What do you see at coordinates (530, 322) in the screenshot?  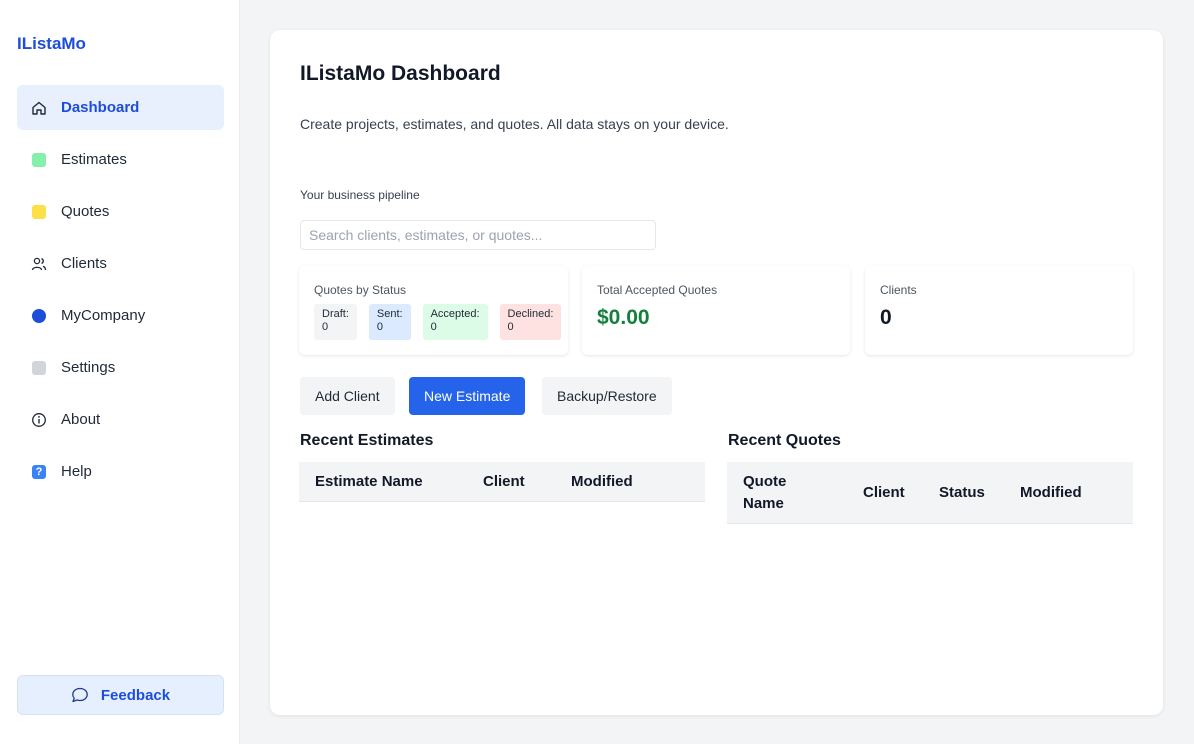 I see `status-chip-declined: Declined: 0` at bounding box center [530, 322].